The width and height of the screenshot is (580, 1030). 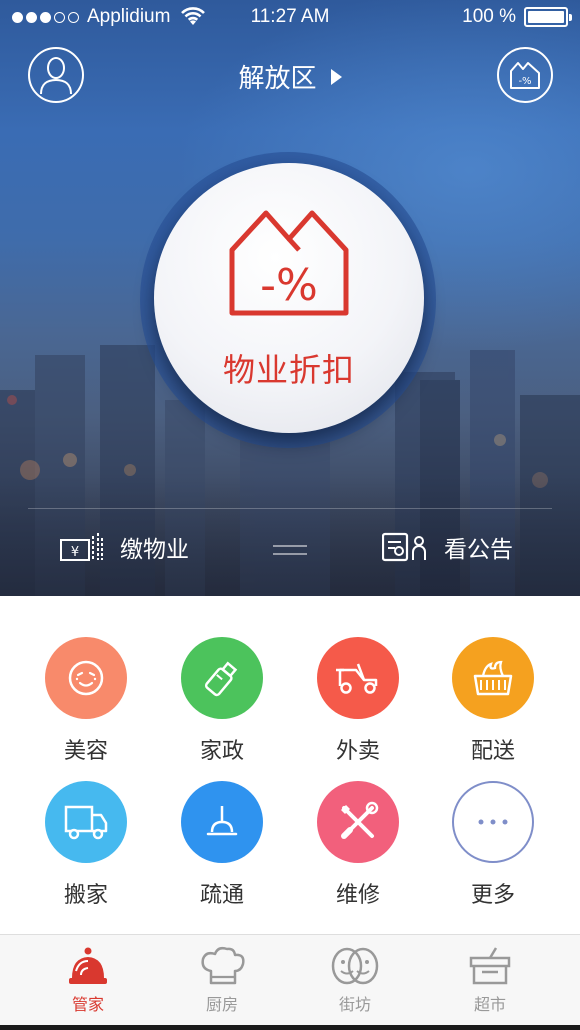 I want to click on tab-label: 厨房, so click(x=221, y=1004).